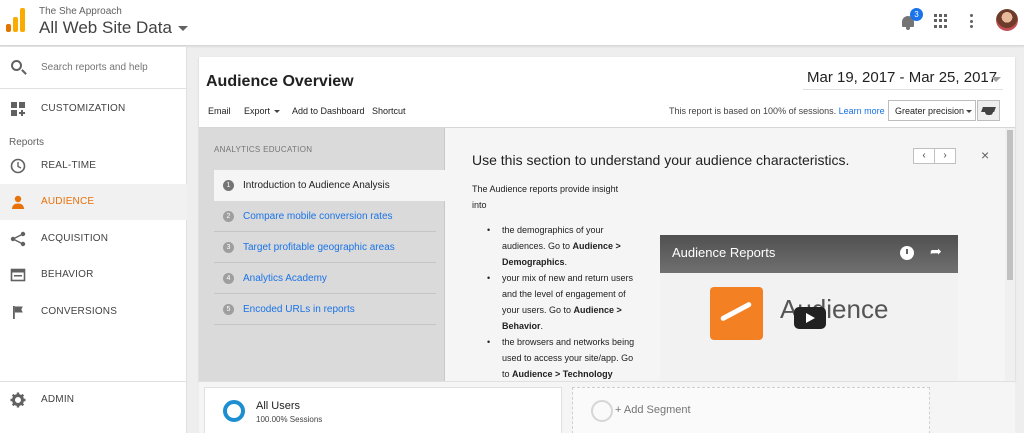  I want to click on sidebar-item-label: AUDIENCE, so click(68, 201).